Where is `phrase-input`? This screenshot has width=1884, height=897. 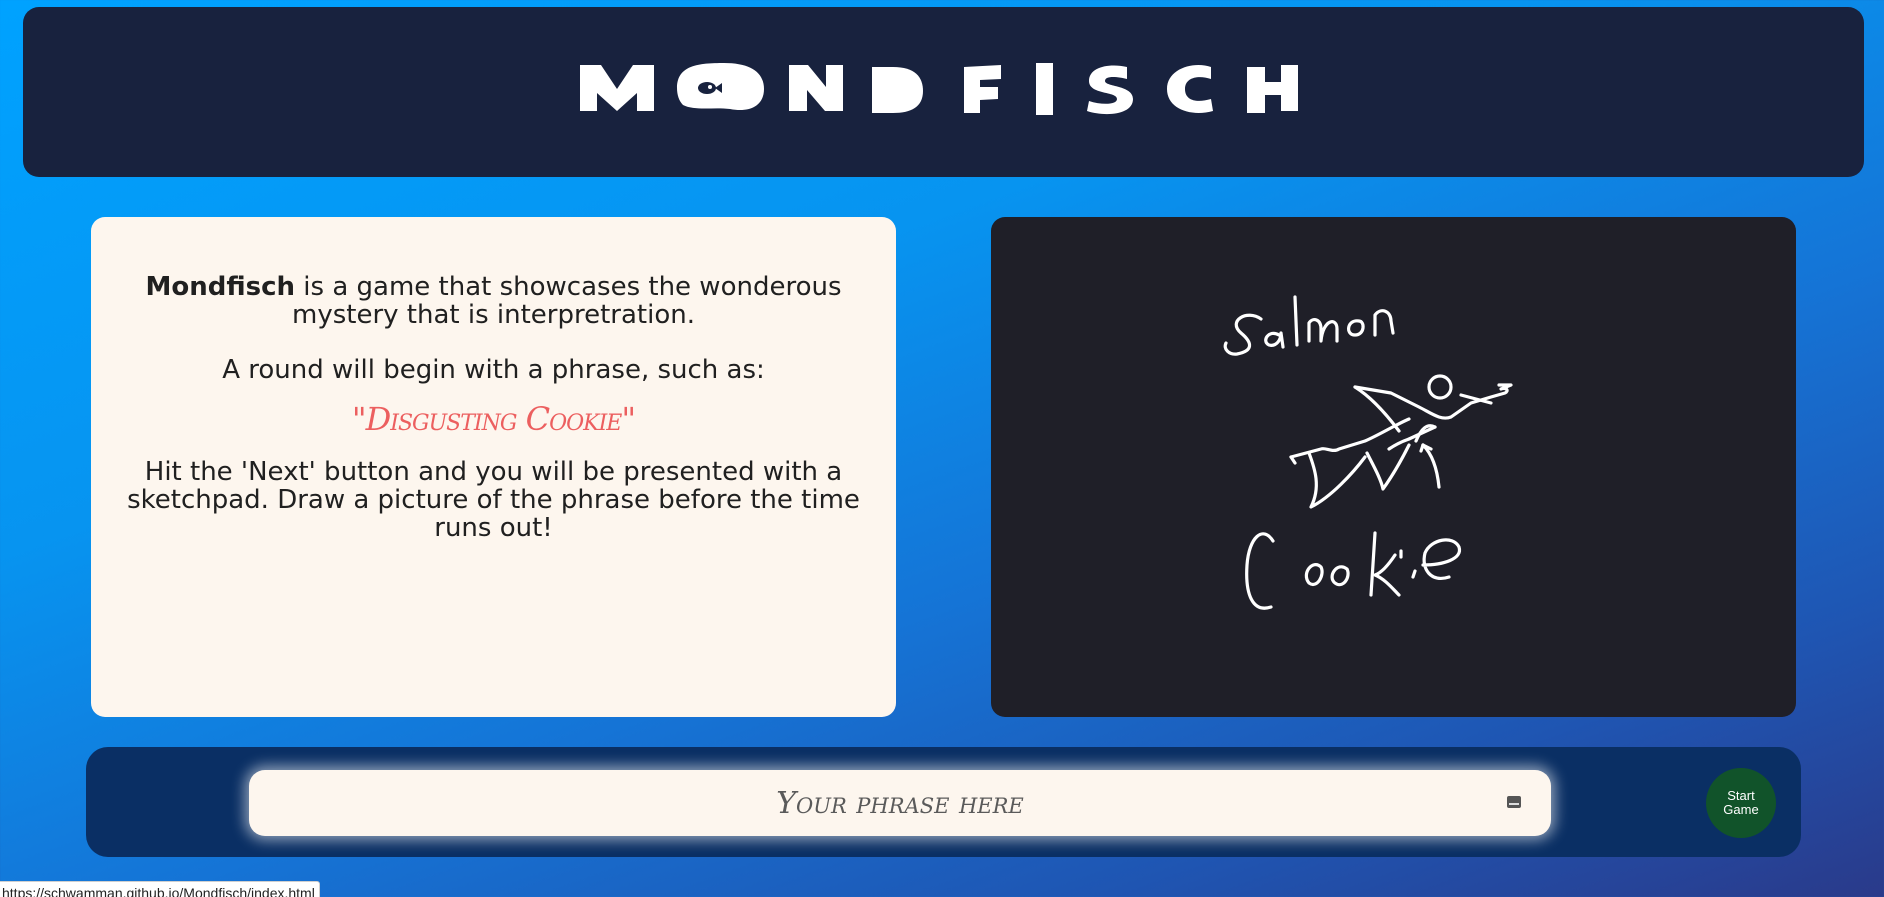
phrase-input is located at coordinates (900, 803).